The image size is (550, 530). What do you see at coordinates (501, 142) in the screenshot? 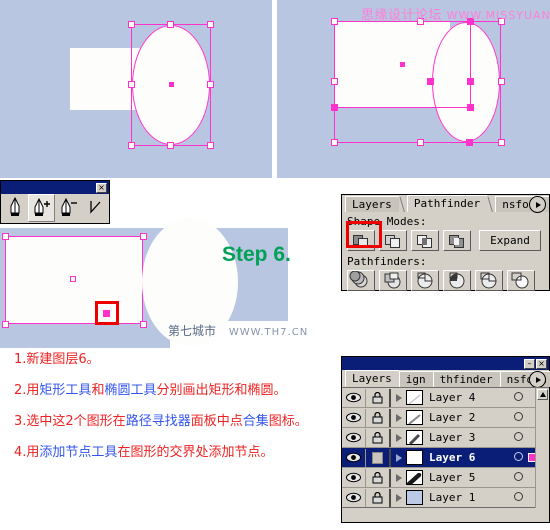
I see `m-handle-bottom-right` at bounding box center [501, 142].